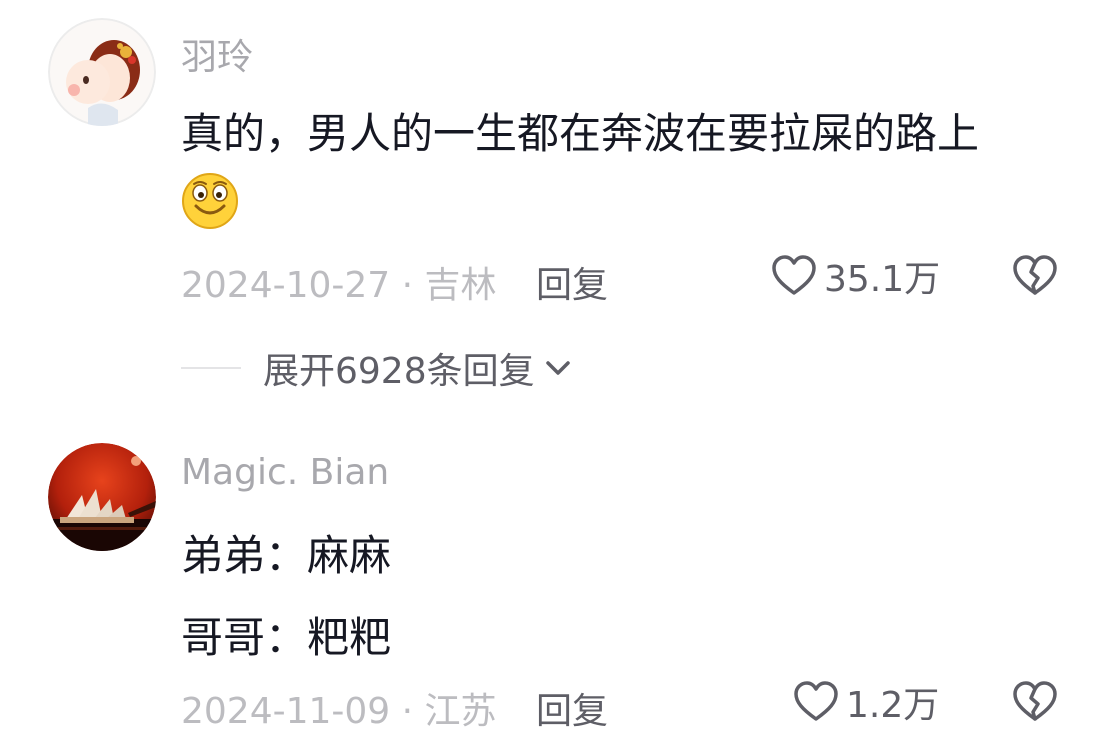 Image resolution: width=1116 pixels, height=754 pixels. What do you see at coordinates (217, 54) in the screenshot?
I see `comment-username: 羽玲` at bounding box center [217, 54].